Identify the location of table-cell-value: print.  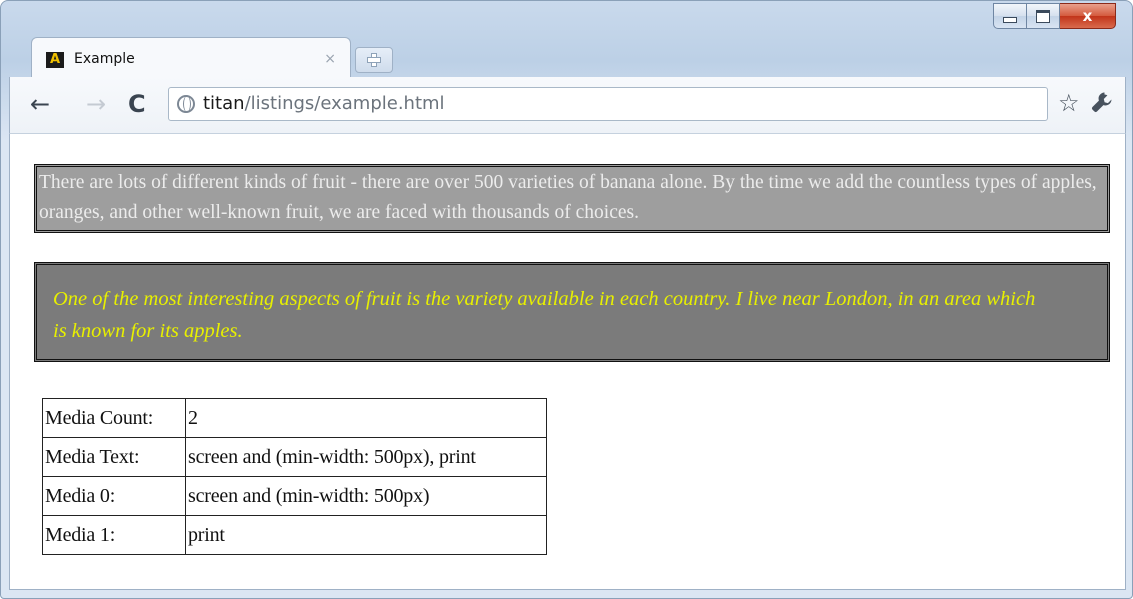
(366, 535).